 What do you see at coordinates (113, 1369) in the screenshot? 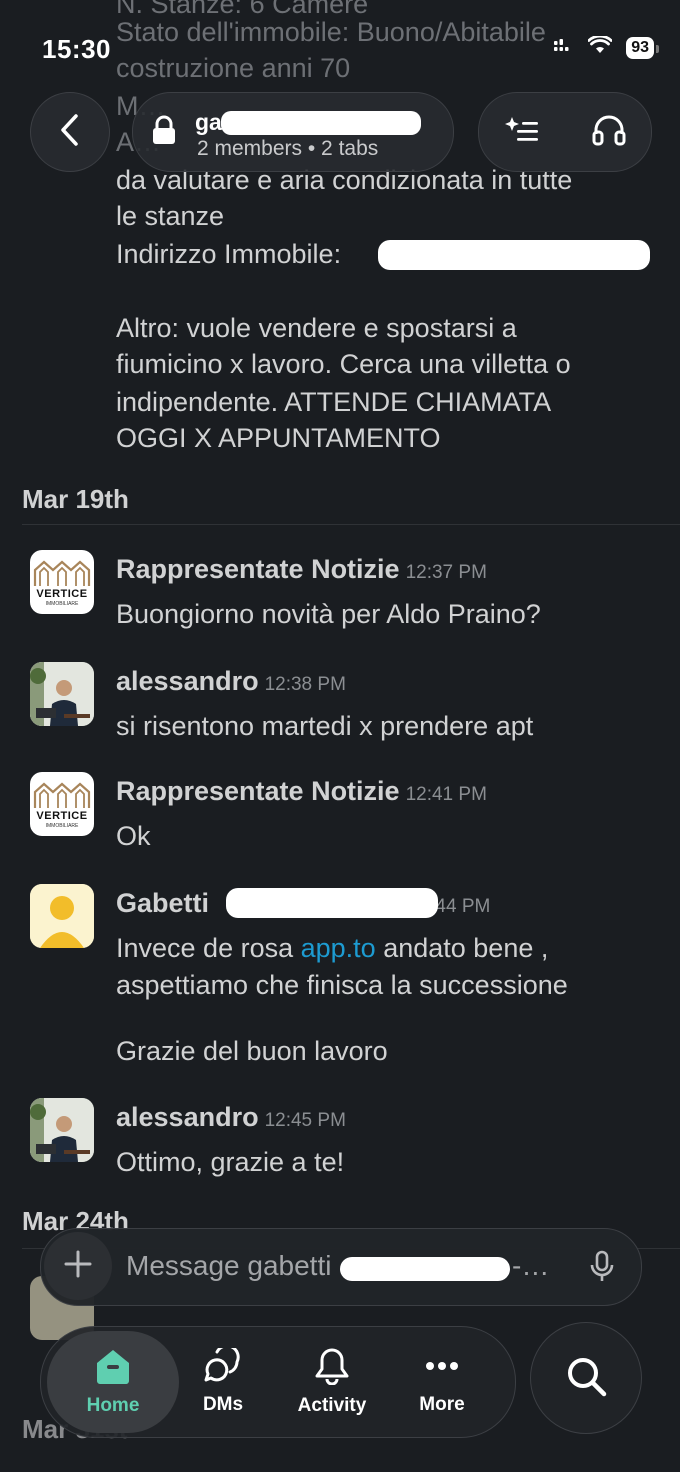
I see `home-icon` at bounding box center [113, 1369].